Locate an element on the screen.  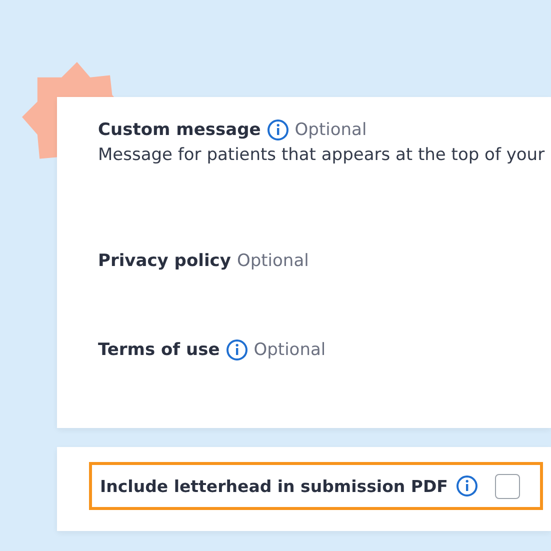
field-label: Privacy policy is located at coordinates (164, 261).